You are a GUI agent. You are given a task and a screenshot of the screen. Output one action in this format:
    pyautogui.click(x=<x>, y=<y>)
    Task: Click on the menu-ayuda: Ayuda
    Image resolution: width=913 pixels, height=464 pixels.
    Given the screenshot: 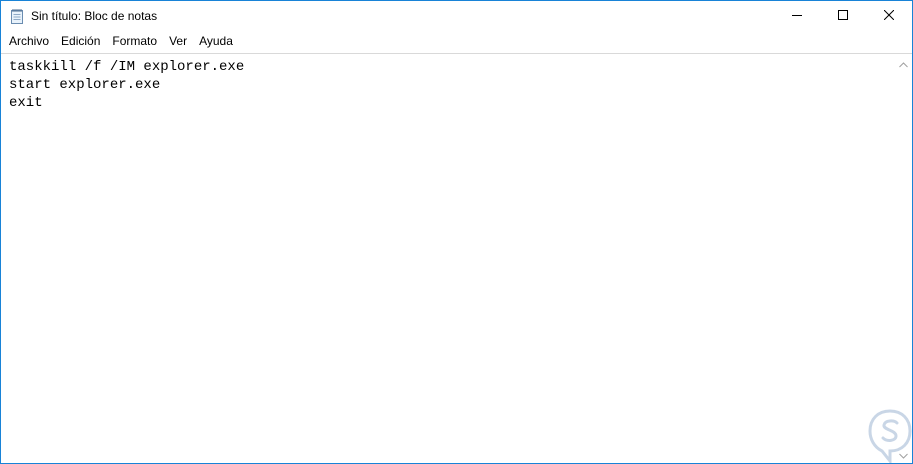 What is the action you would take?
    pyautogui.click(x=216, y=41)
    